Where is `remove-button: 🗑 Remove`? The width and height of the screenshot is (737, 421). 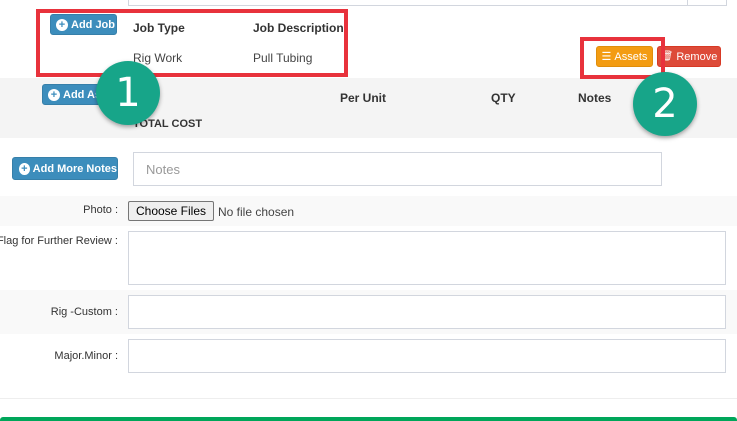
remove-button: 🗑 Remove is located at coordinates (689, 56).